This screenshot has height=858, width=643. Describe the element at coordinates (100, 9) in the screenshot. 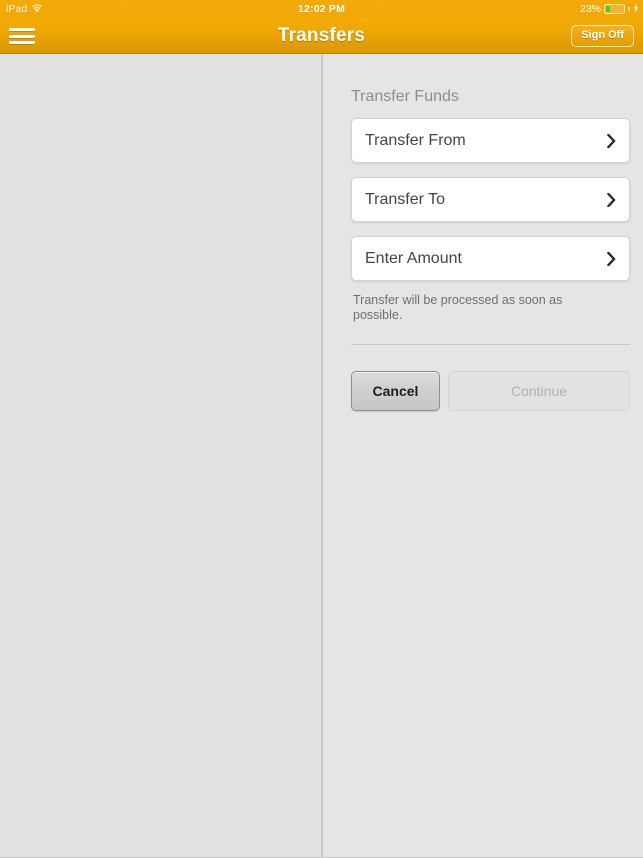

I see `status-bar-left: iPad` at that location.